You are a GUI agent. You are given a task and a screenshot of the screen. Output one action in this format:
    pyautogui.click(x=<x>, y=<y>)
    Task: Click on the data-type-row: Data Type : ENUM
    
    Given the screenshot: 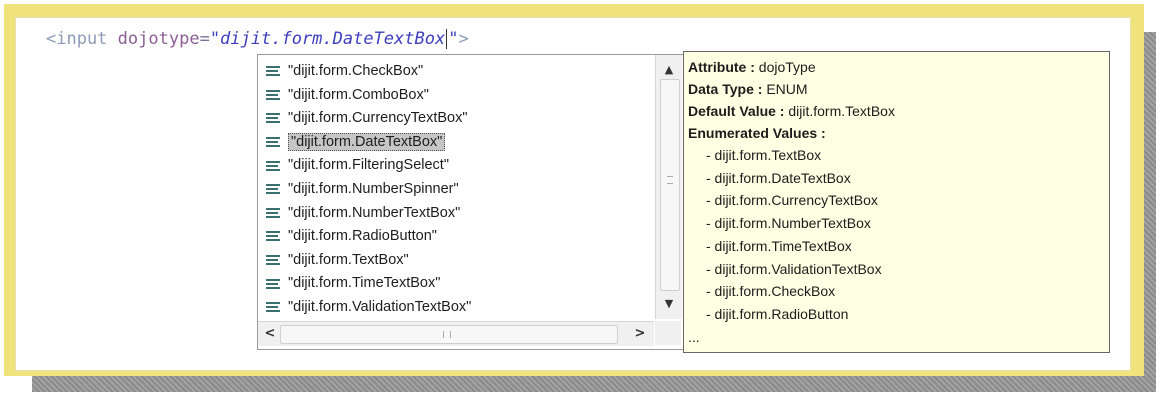 What is the action you would take?
    pyautogui.click(x=748, y=89)
    